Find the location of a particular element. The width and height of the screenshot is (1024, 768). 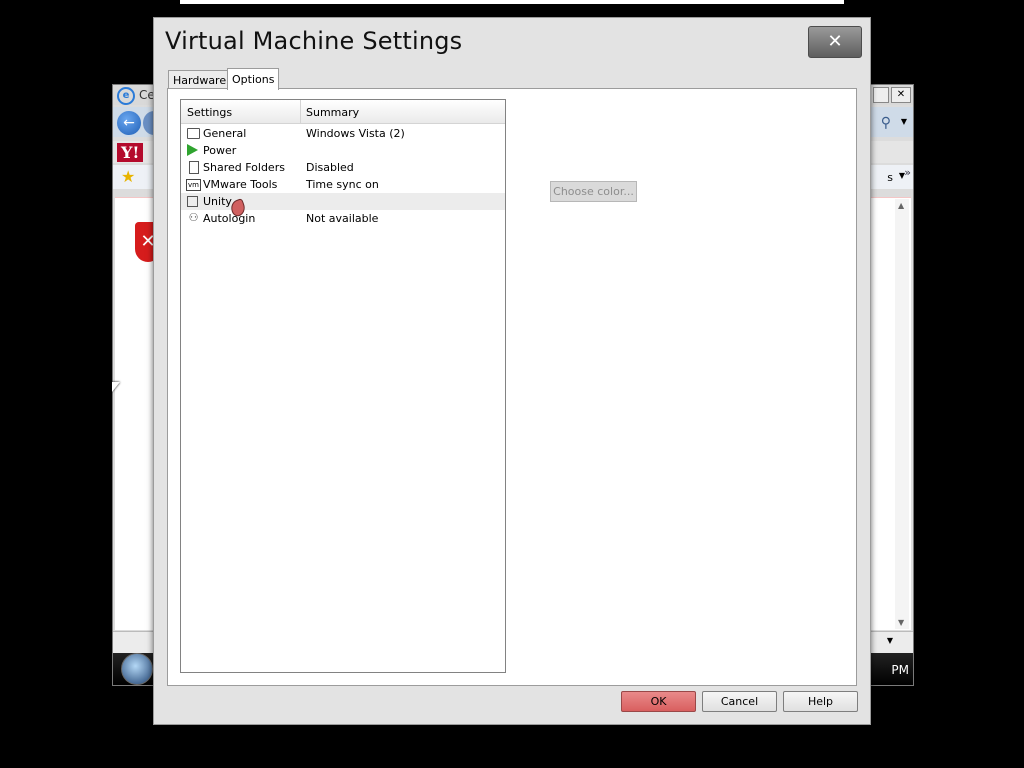

mouse-pointer-icon is located at coordinates (116, 387).